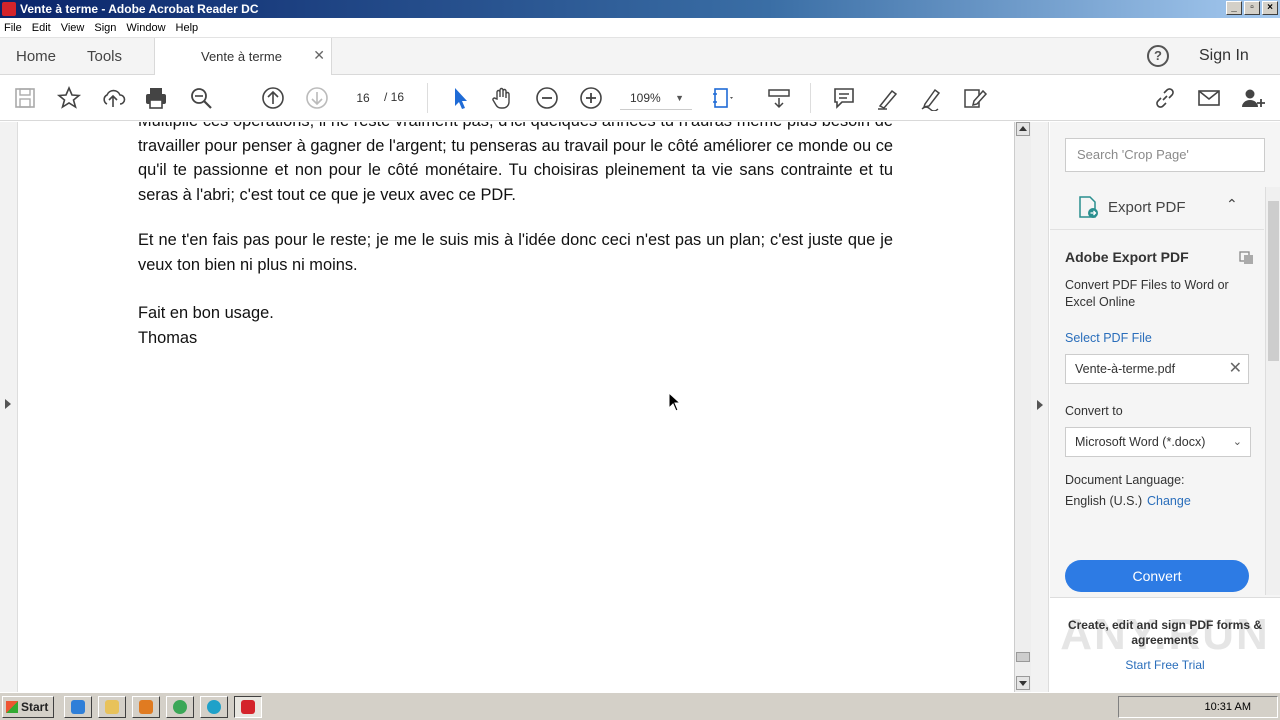 Image resolution: width=1280 pixels, height=720 pixels. Describe the element at coordinates (273, 98) in the screenshot. I see `previous-page-icon` at that location.